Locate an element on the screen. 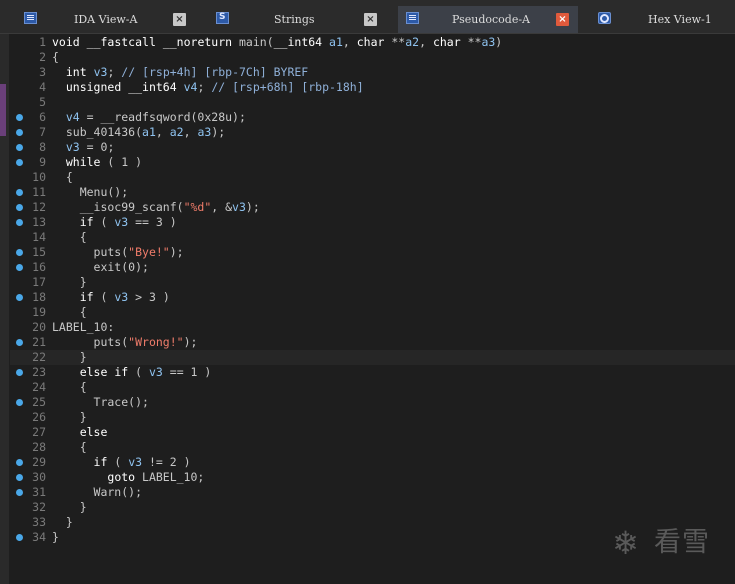 The height and width of the screenshot is (584, 735). line-number: 10 is located at coordinates (39, 177).